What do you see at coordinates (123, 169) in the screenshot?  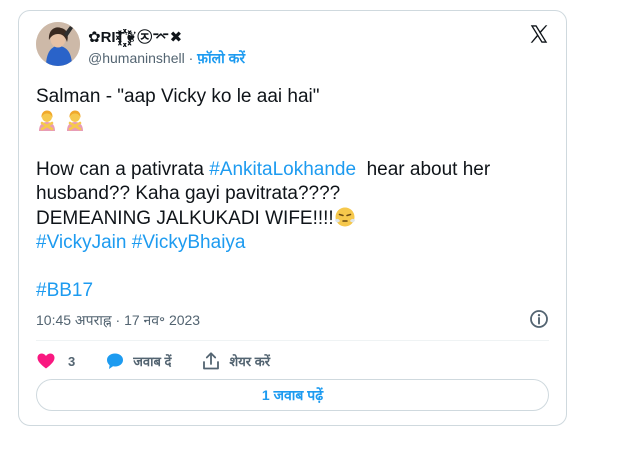 I see `tweet-line-3-prefix: How can a pativrata` at bounding box center [123, 169].